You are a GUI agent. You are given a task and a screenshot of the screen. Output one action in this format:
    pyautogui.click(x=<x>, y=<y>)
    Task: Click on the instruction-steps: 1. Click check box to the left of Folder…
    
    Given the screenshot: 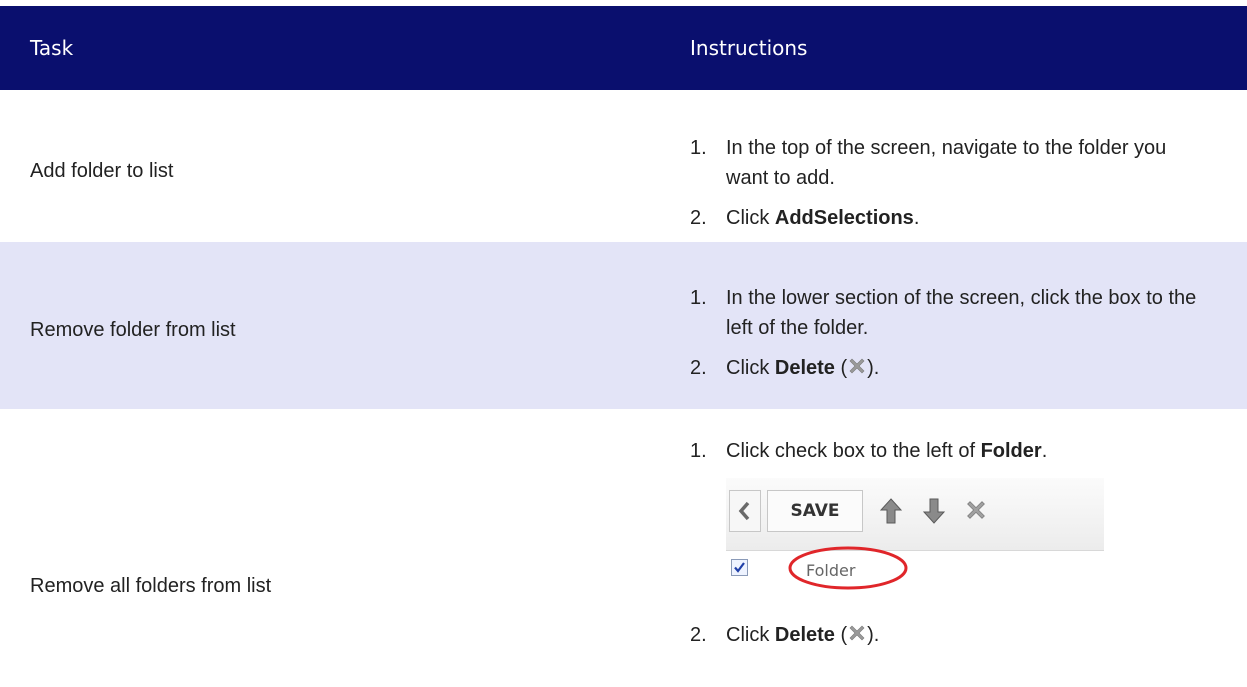 What is the action you would take?
    pyautogui.click(x=950, y=543)
    